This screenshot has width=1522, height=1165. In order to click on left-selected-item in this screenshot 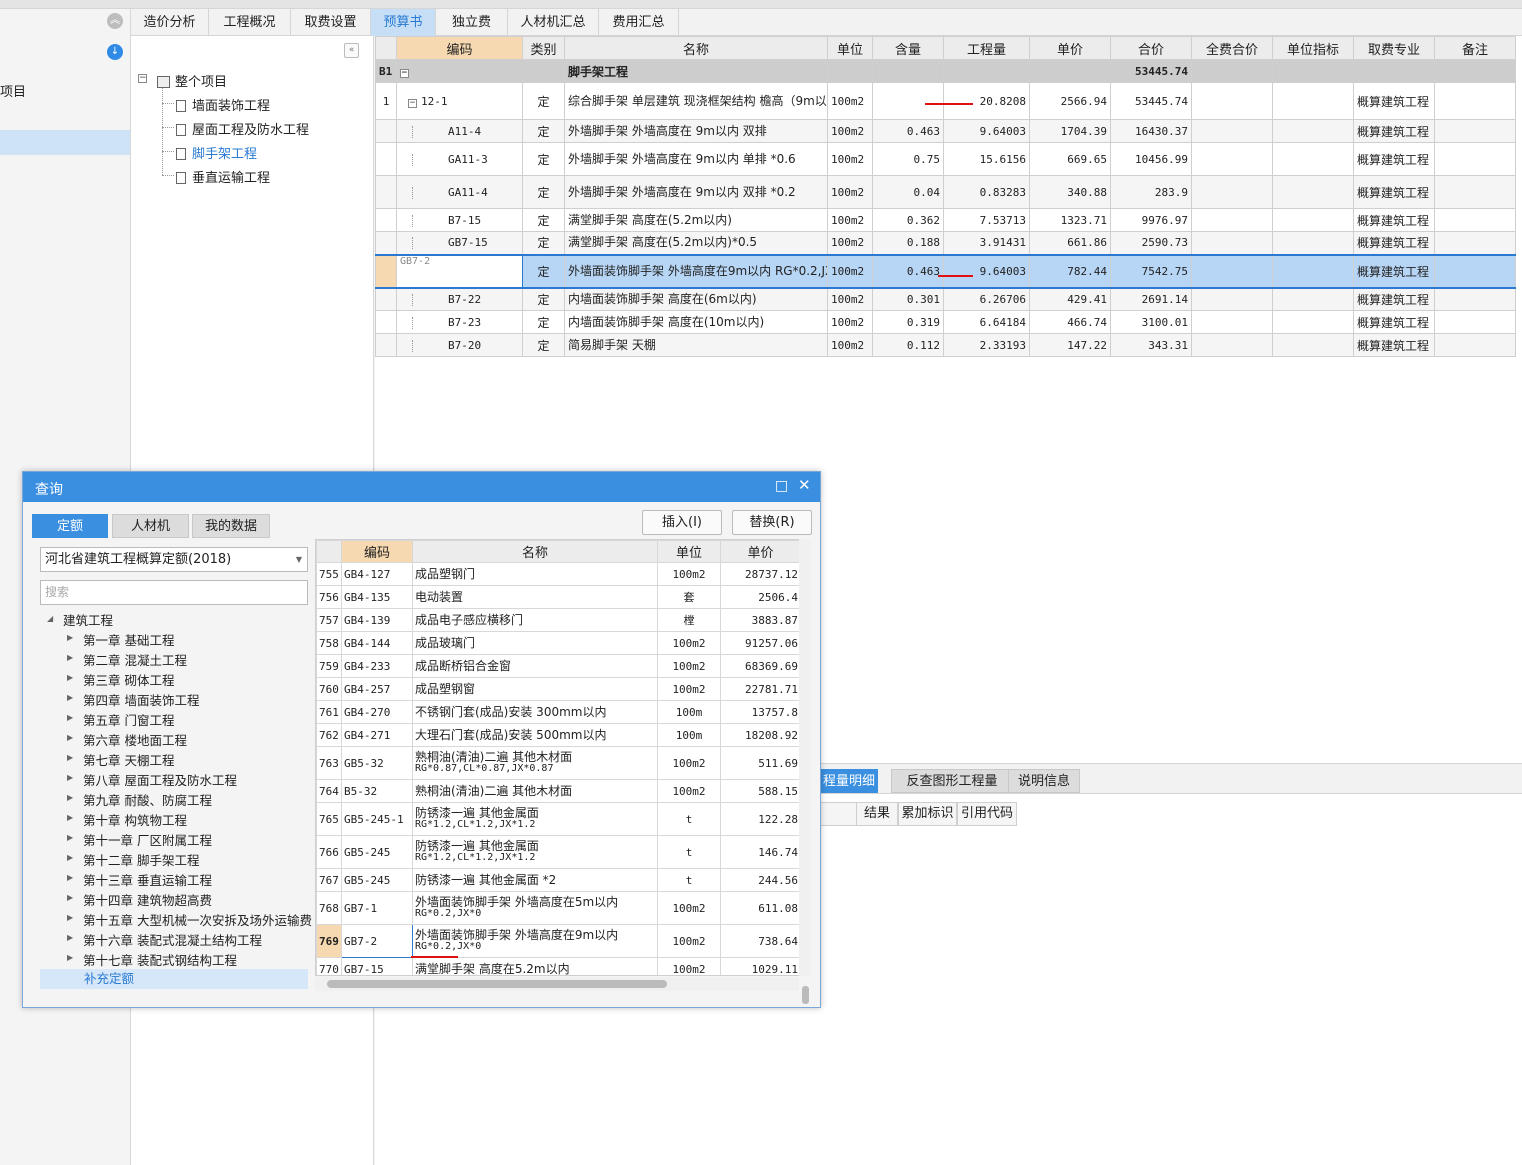, I will do `click(65, 142)`.